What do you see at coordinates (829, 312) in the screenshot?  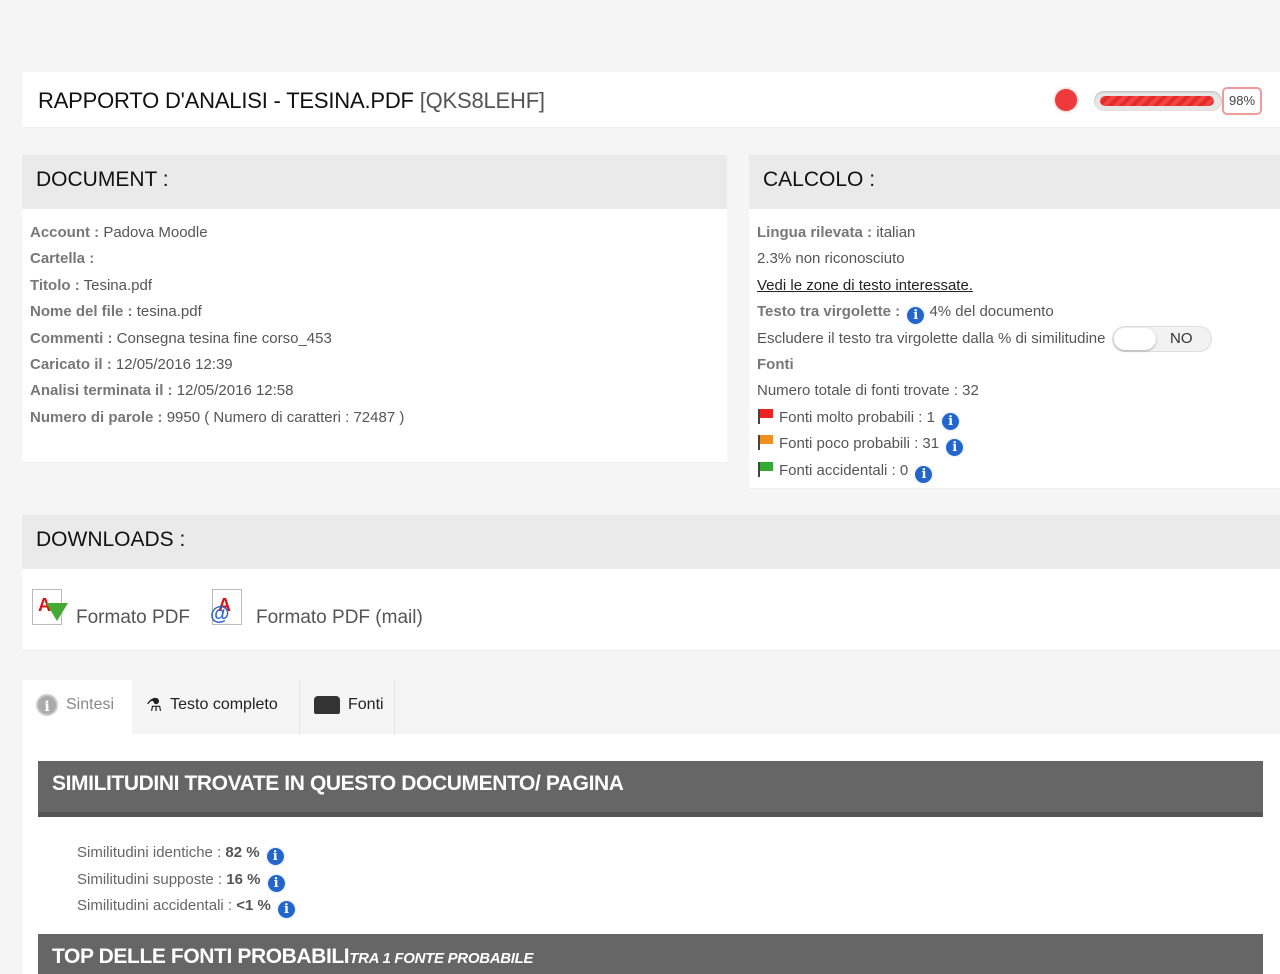 I see `quotes-label: Testo tra virgolette :` at bounding box center [829, 312].